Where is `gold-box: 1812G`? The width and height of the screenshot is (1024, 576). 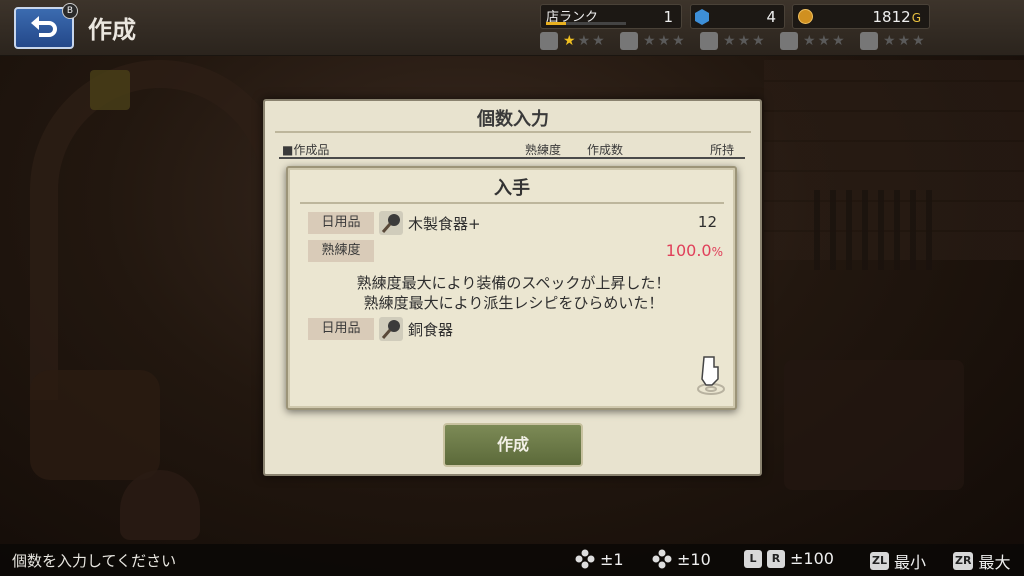 gold-box: 1812G is located at coordinates (861, 16).